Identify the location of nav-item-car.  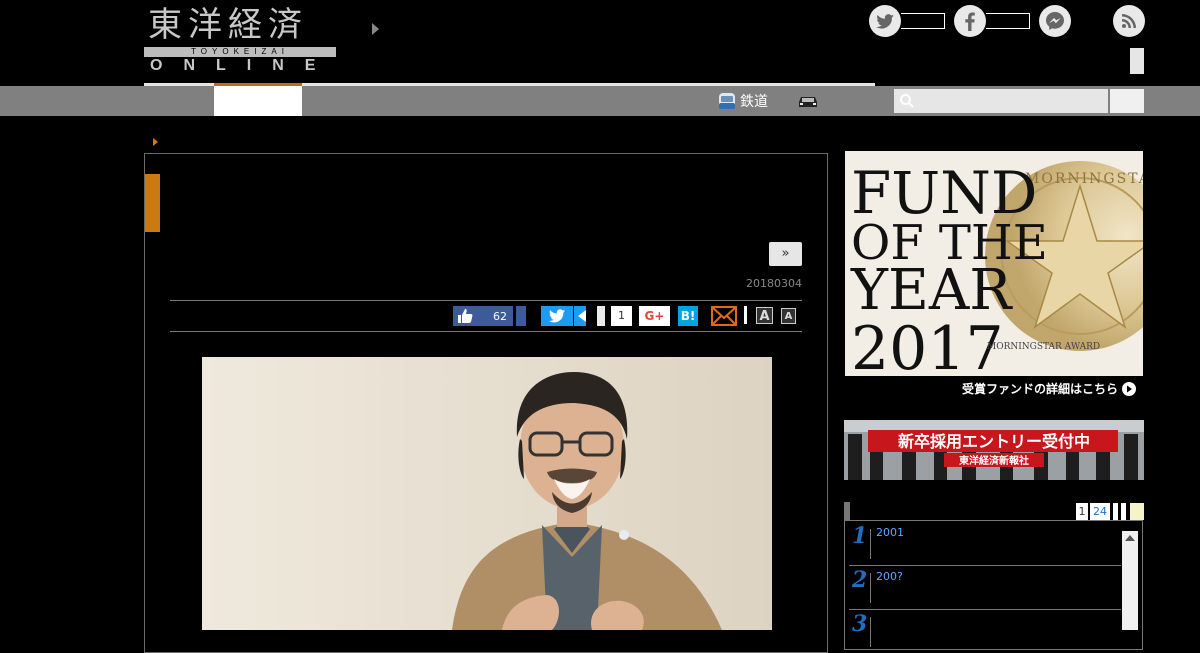
(808, 103).